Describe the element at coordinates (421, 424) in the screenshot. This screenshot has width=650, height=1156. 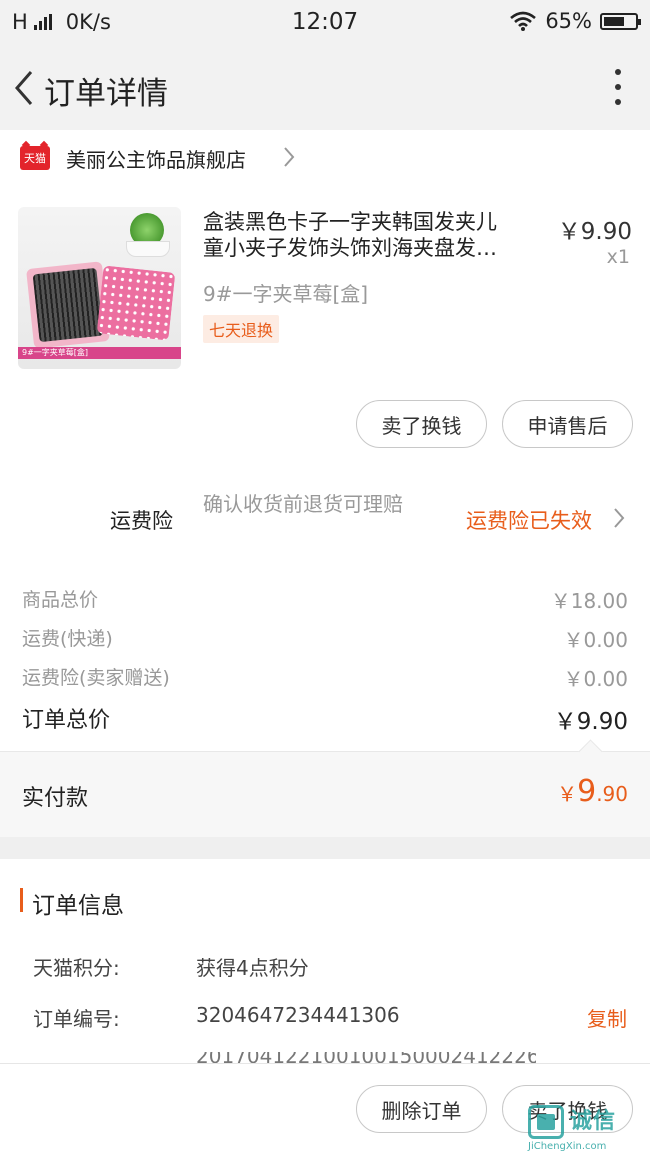
I see `sell-for-cash-button: 卖了换钱` at that location.